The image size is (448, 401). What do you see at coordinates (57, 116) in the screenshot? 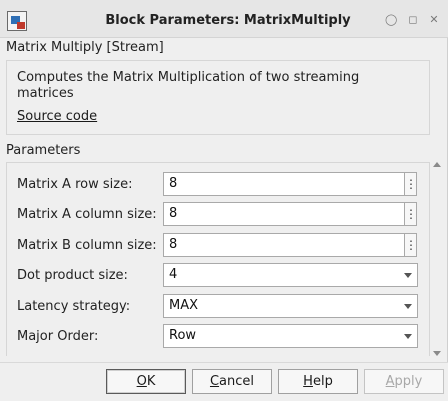
I see `source-code-link: Source code` at bounding box center [57, 116].